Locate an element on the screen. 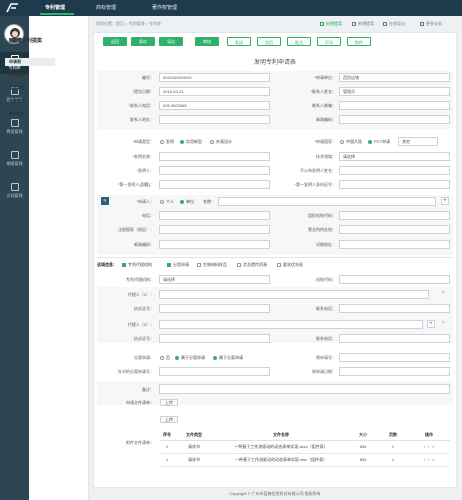 The width and height of the screenshot is (462, 500). applicant-label-text: 申请人： is located at coordinates (146, 201).